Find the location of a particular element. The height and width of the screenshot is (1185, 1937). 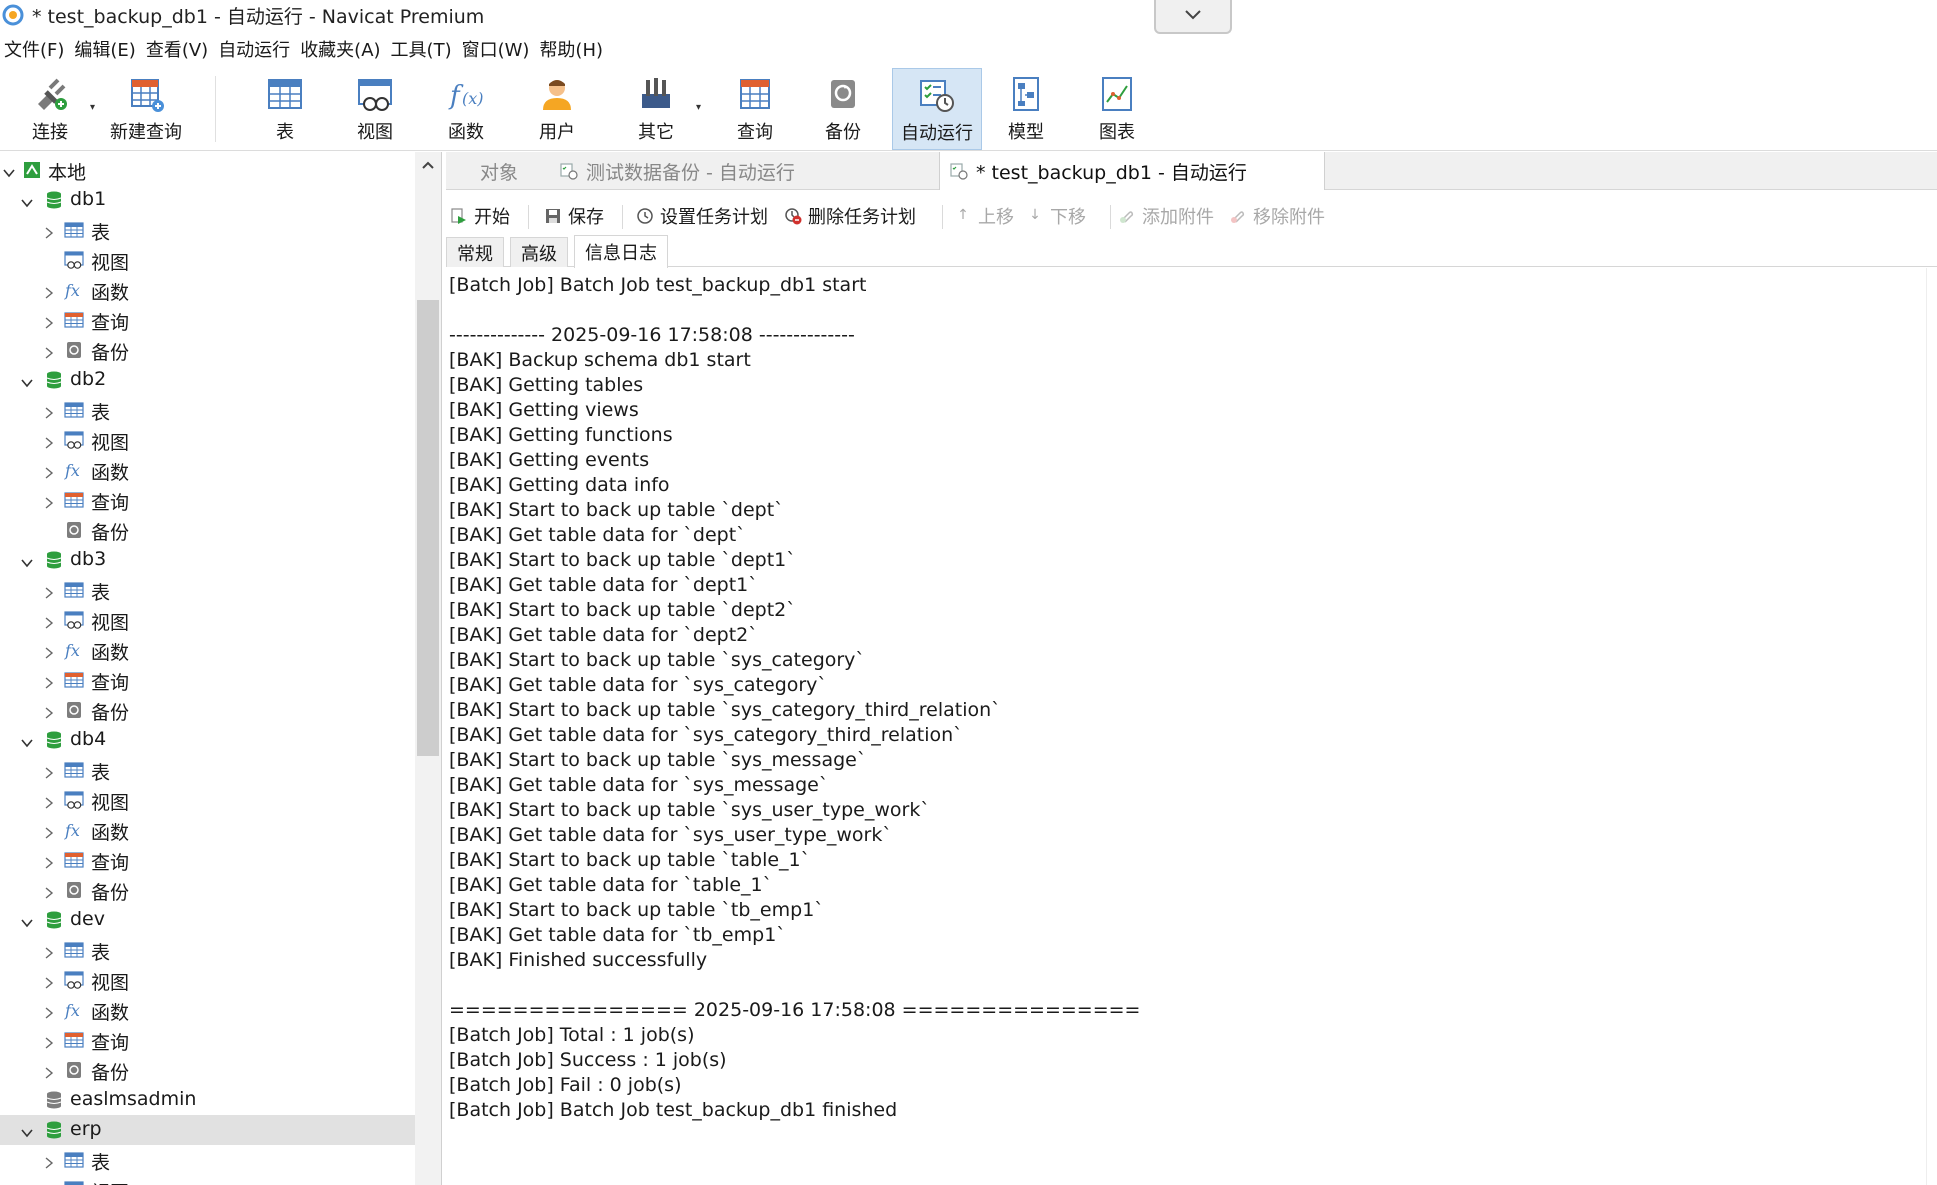

table-button: 表 is located at coordinates (285, 109).